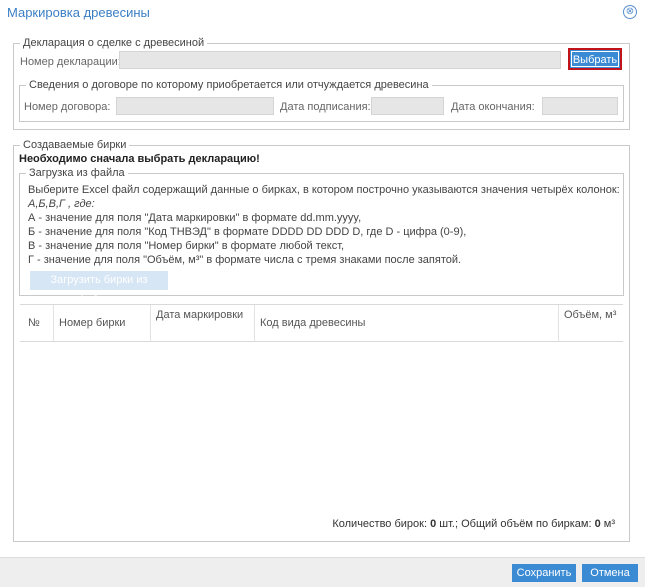 The width and height of the screenshot is (645, 587). What do you see at coordinates (380, 524) in the screenshot?
I see `tag-count-label: Количество бирок:` at bounding box center [380, 524].